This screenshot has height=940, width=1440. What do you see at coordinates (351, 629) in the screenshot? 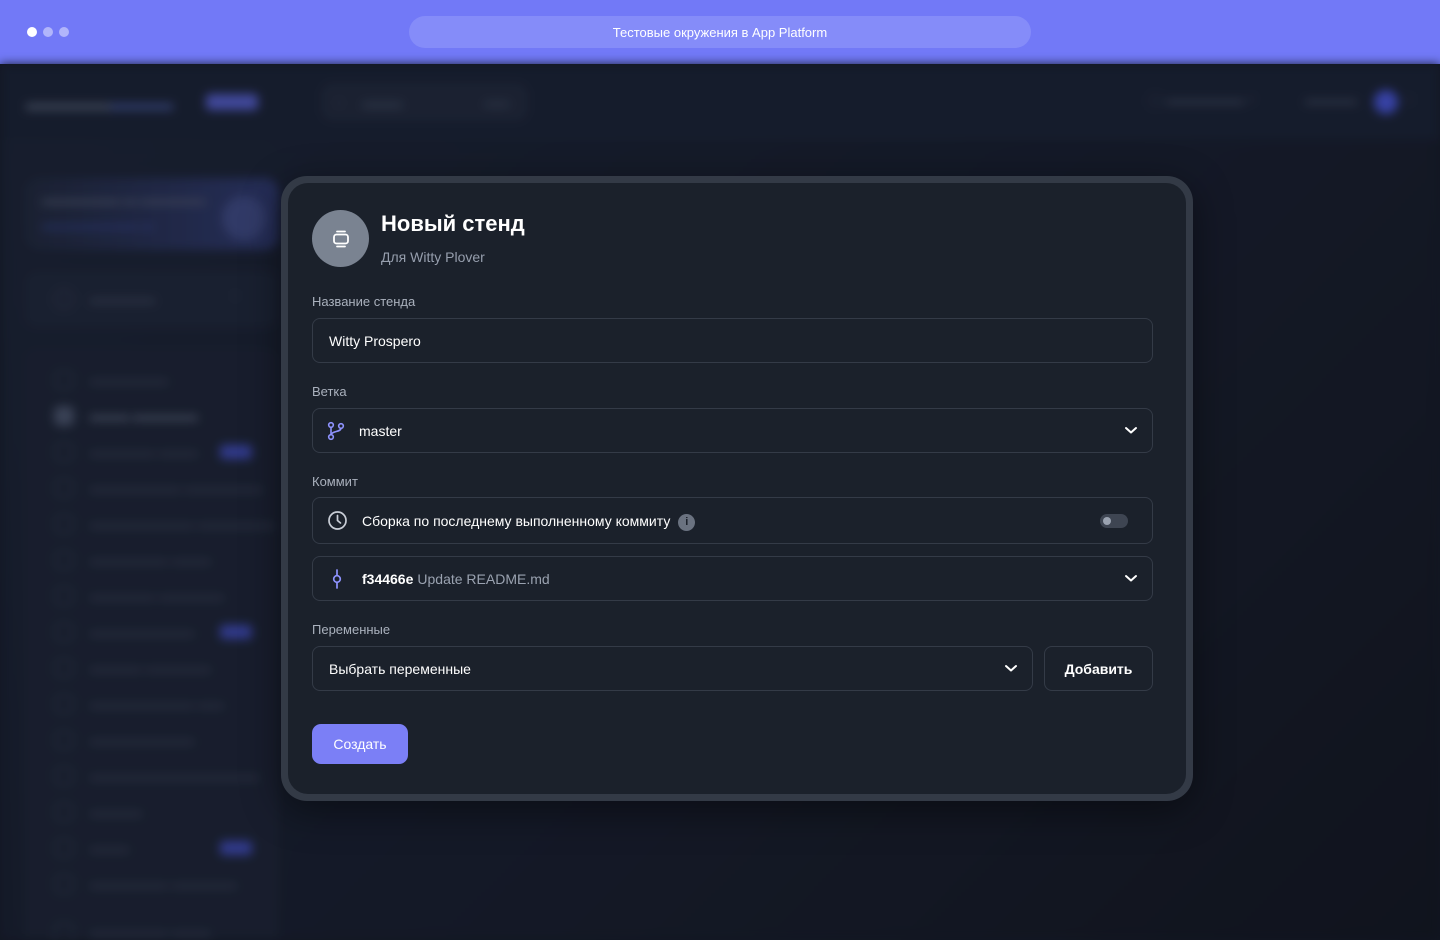
I see `variables-label: Переменные` at bounding box center [351, 629].